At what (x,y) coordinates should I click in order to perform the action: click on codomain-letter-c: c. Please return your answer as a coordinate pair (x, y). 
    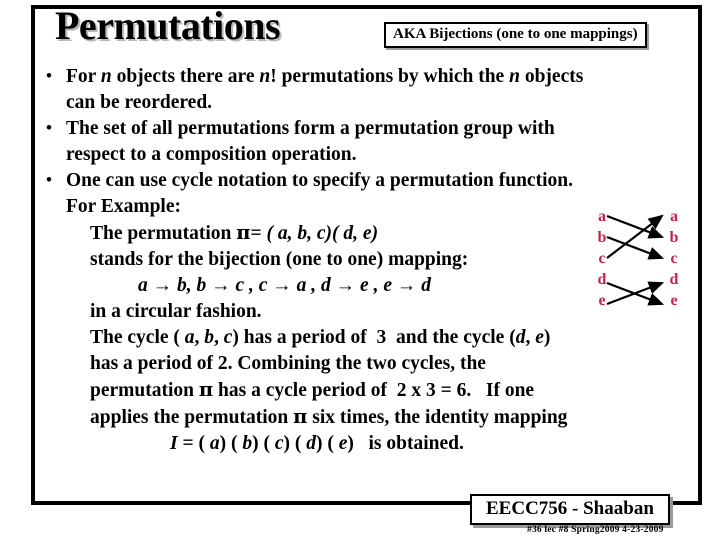
    Looking at the image, I should click on (674, 258).